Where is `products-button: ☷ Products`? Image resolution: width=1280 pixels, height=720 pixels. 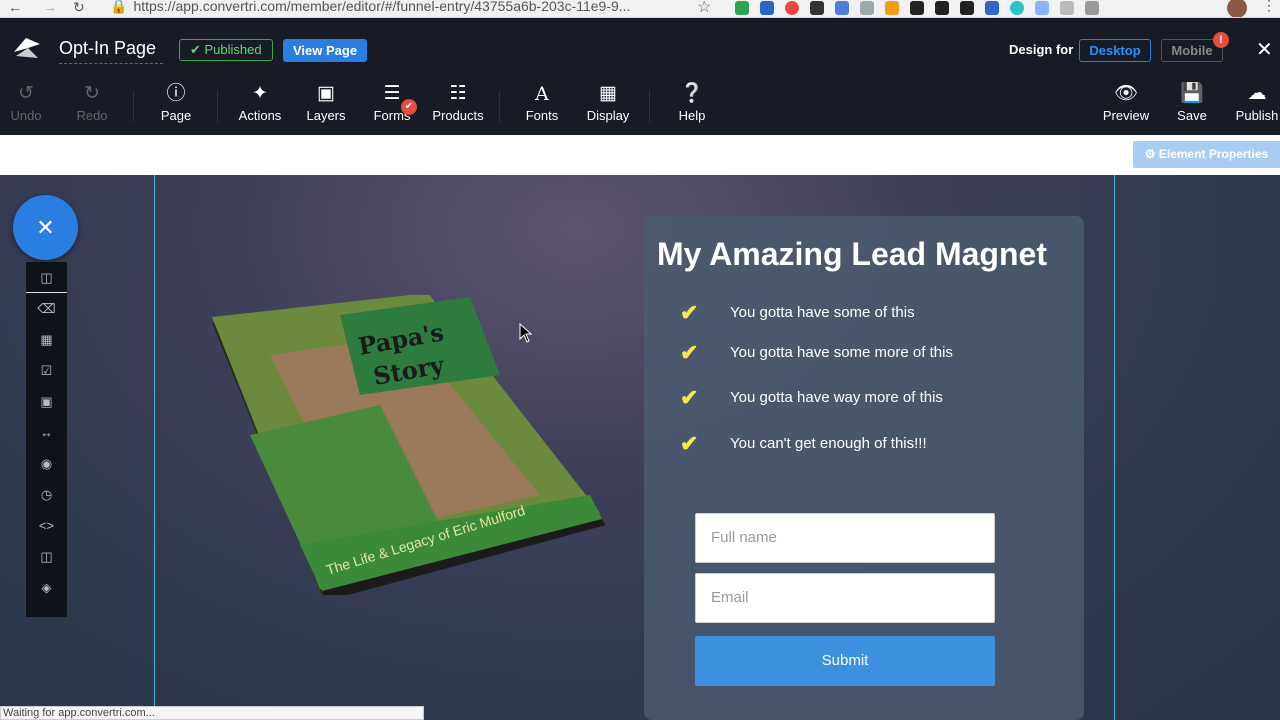 products-button: ☷ Products is located at coordinates (458, 102).